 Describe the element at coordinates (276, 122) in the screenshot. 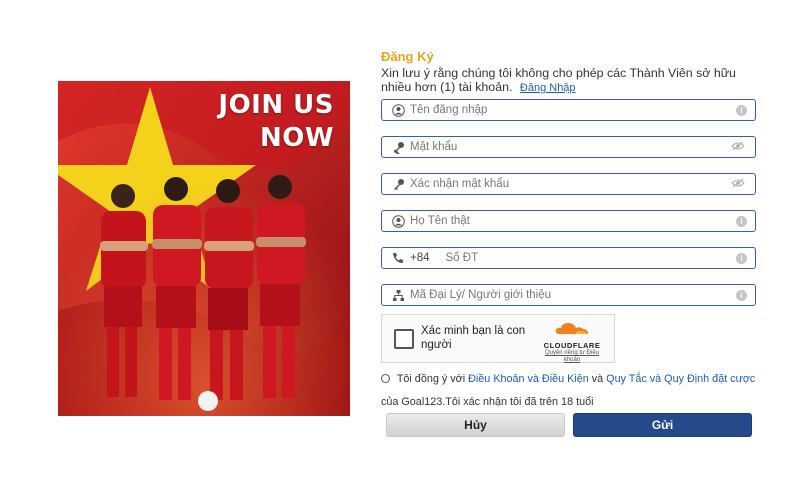

I see `join-us-now-text: JOIN US NOW` at that location.